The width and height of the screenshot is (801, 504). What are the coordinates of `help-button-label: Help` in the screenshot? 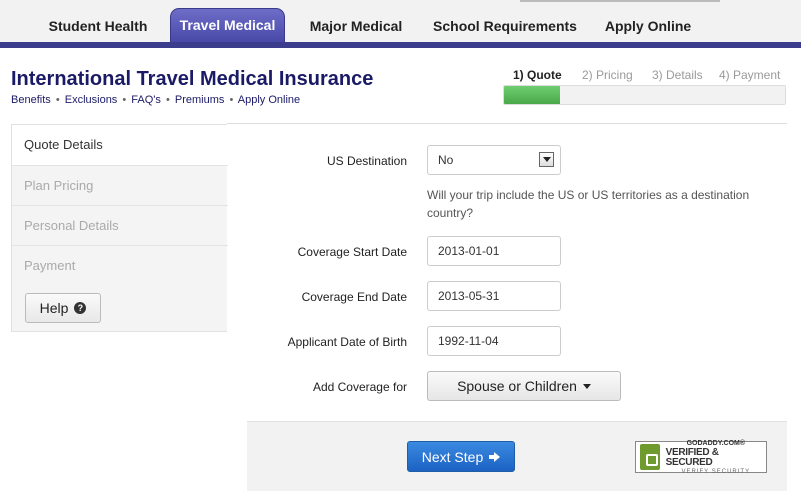 It's located at (54, 308).